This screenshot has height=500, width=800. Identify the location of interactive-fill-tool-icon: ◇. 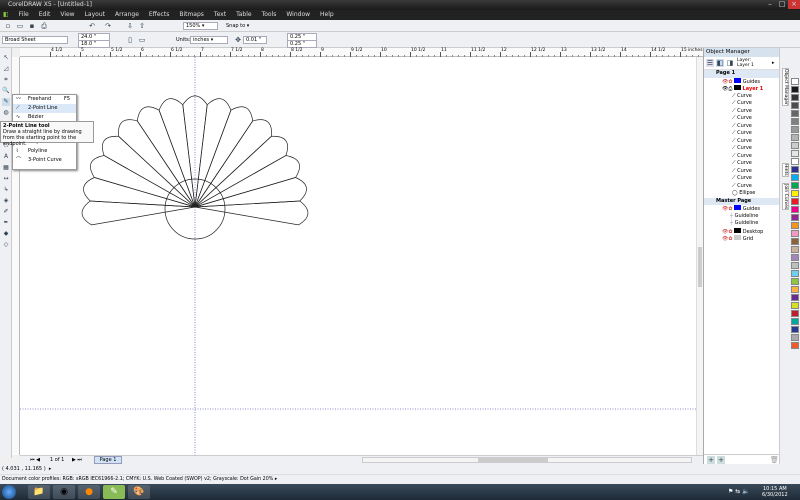
(6, 245).